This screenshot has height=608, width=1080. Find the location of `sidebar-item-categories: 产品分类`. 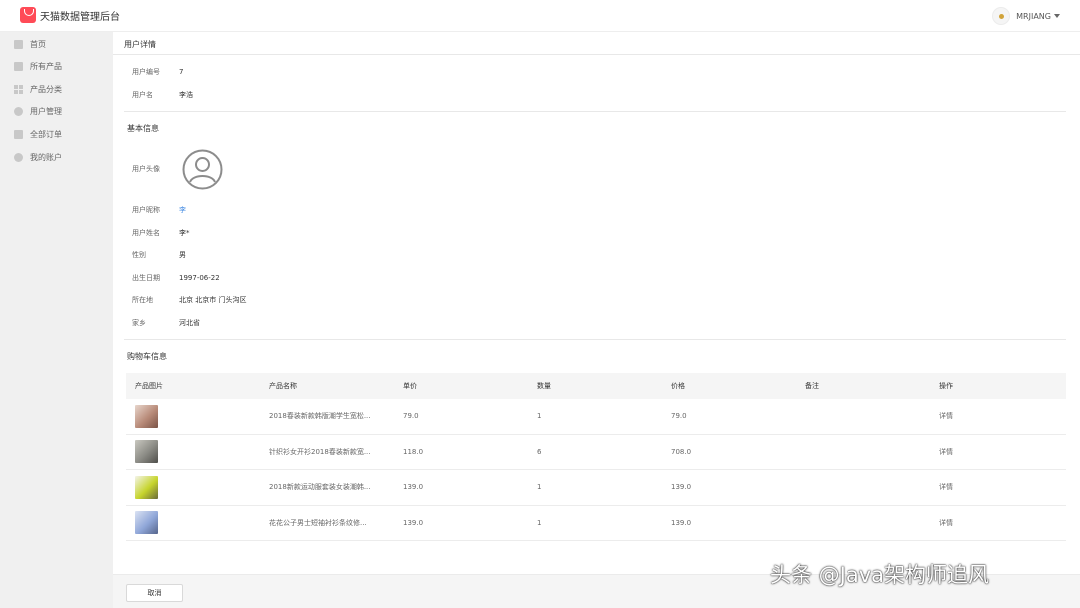

sidebar-item-categories: 产品分类 is located at coordinates (56, 89).